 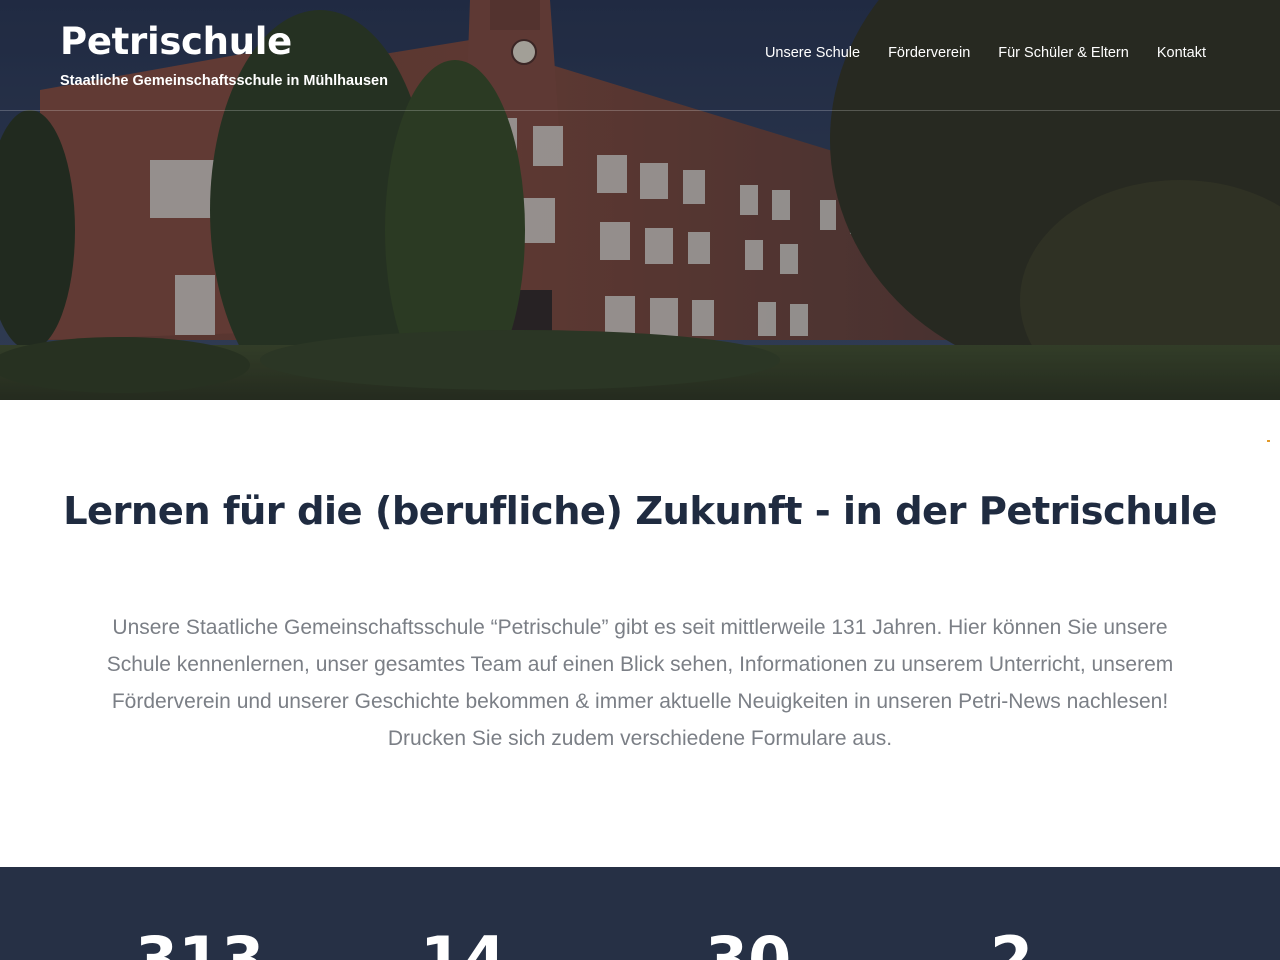 I want to click on stat-number: 2, so click(x=1012, y=941).